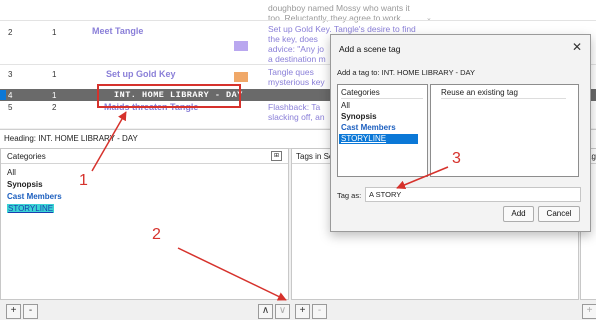 This screenshot has width=596, height=320. Describe the element at coordinates (156, 234) in the screenshot. I see `annotation-2: 2` at that location.